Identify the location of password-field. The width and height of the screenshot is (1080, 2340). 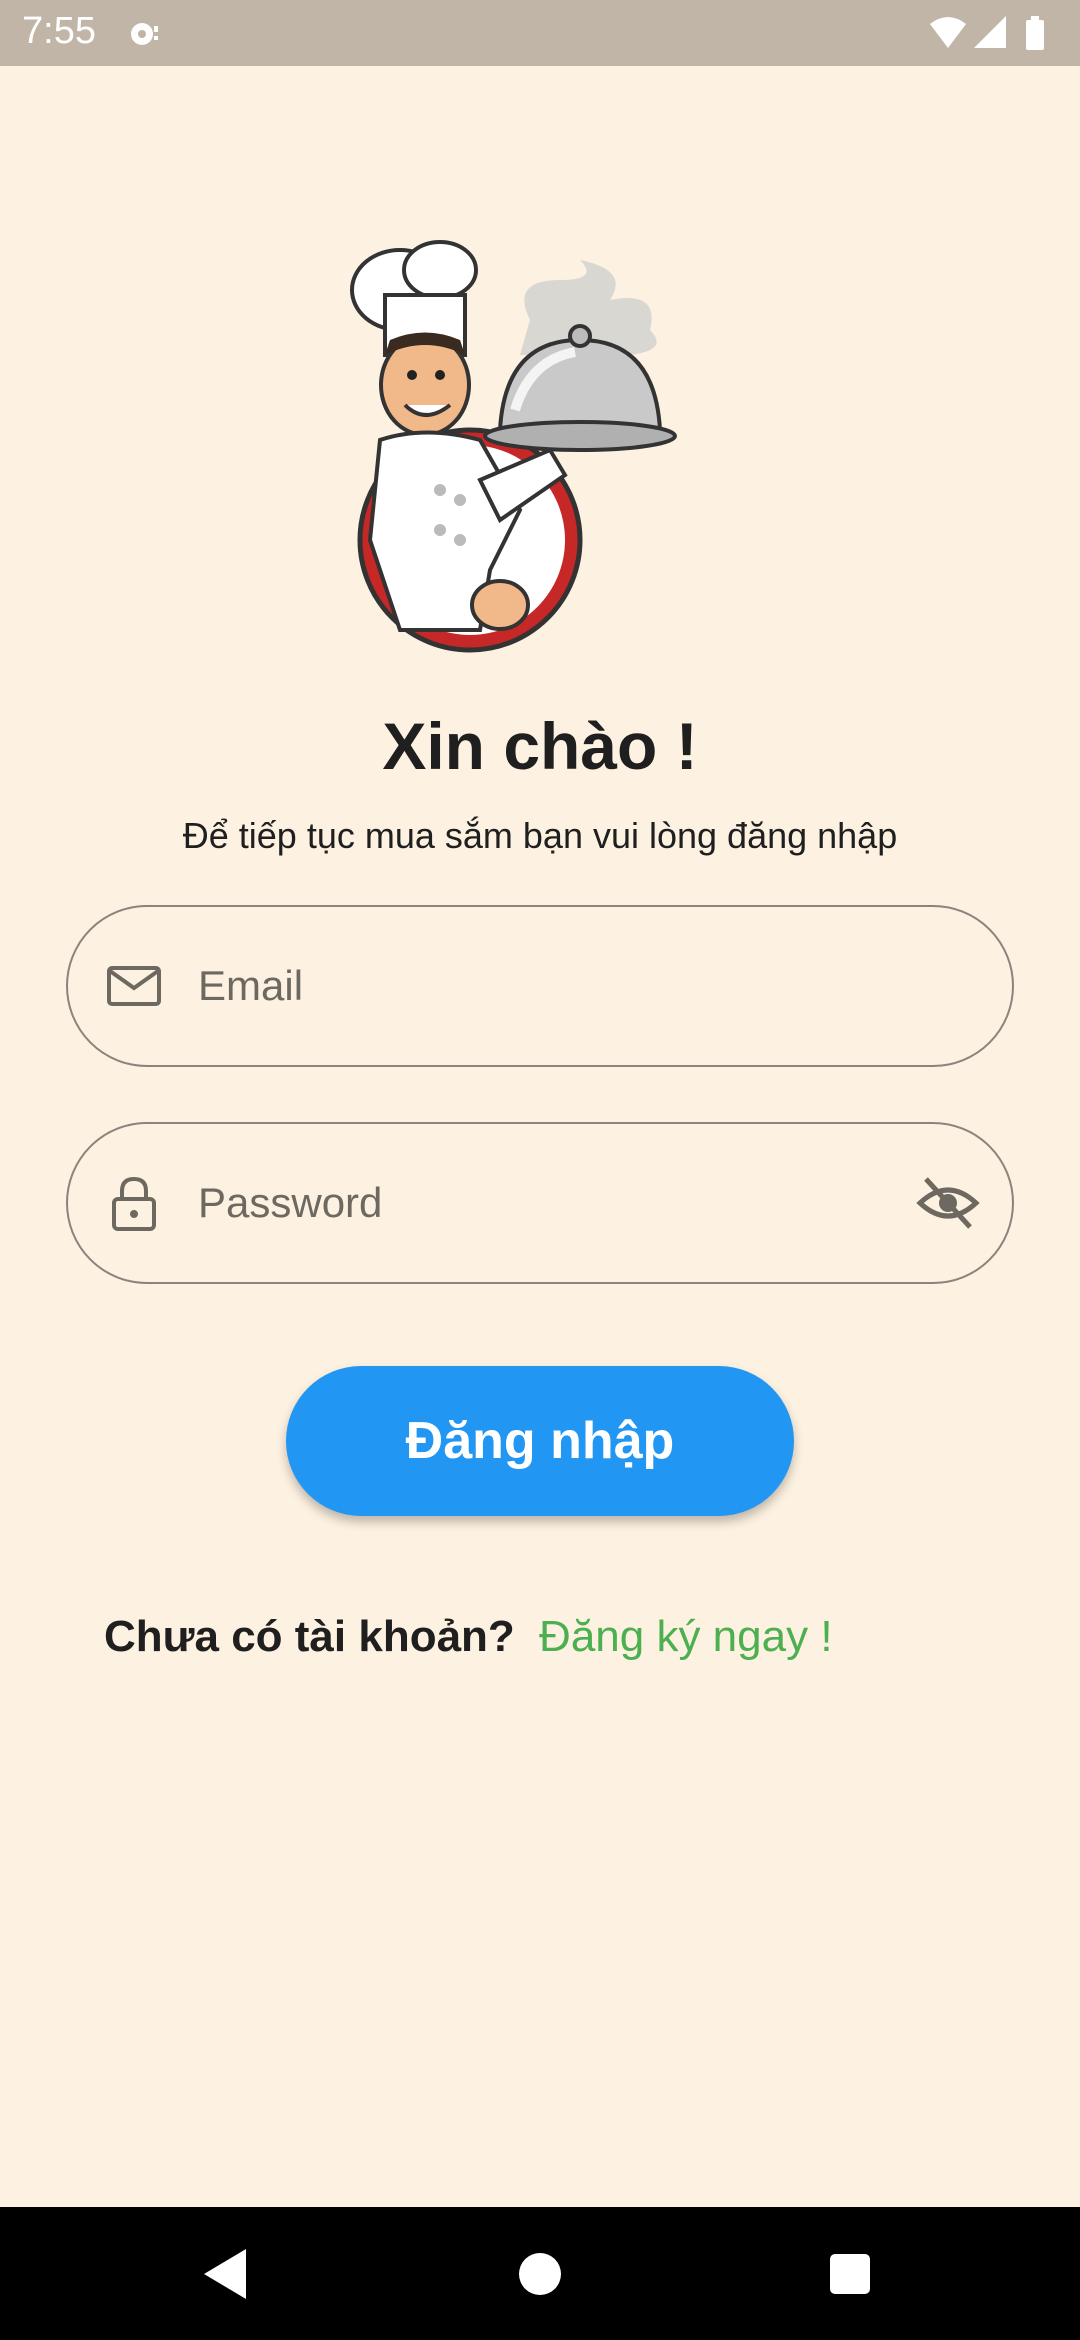
(540, 1203).